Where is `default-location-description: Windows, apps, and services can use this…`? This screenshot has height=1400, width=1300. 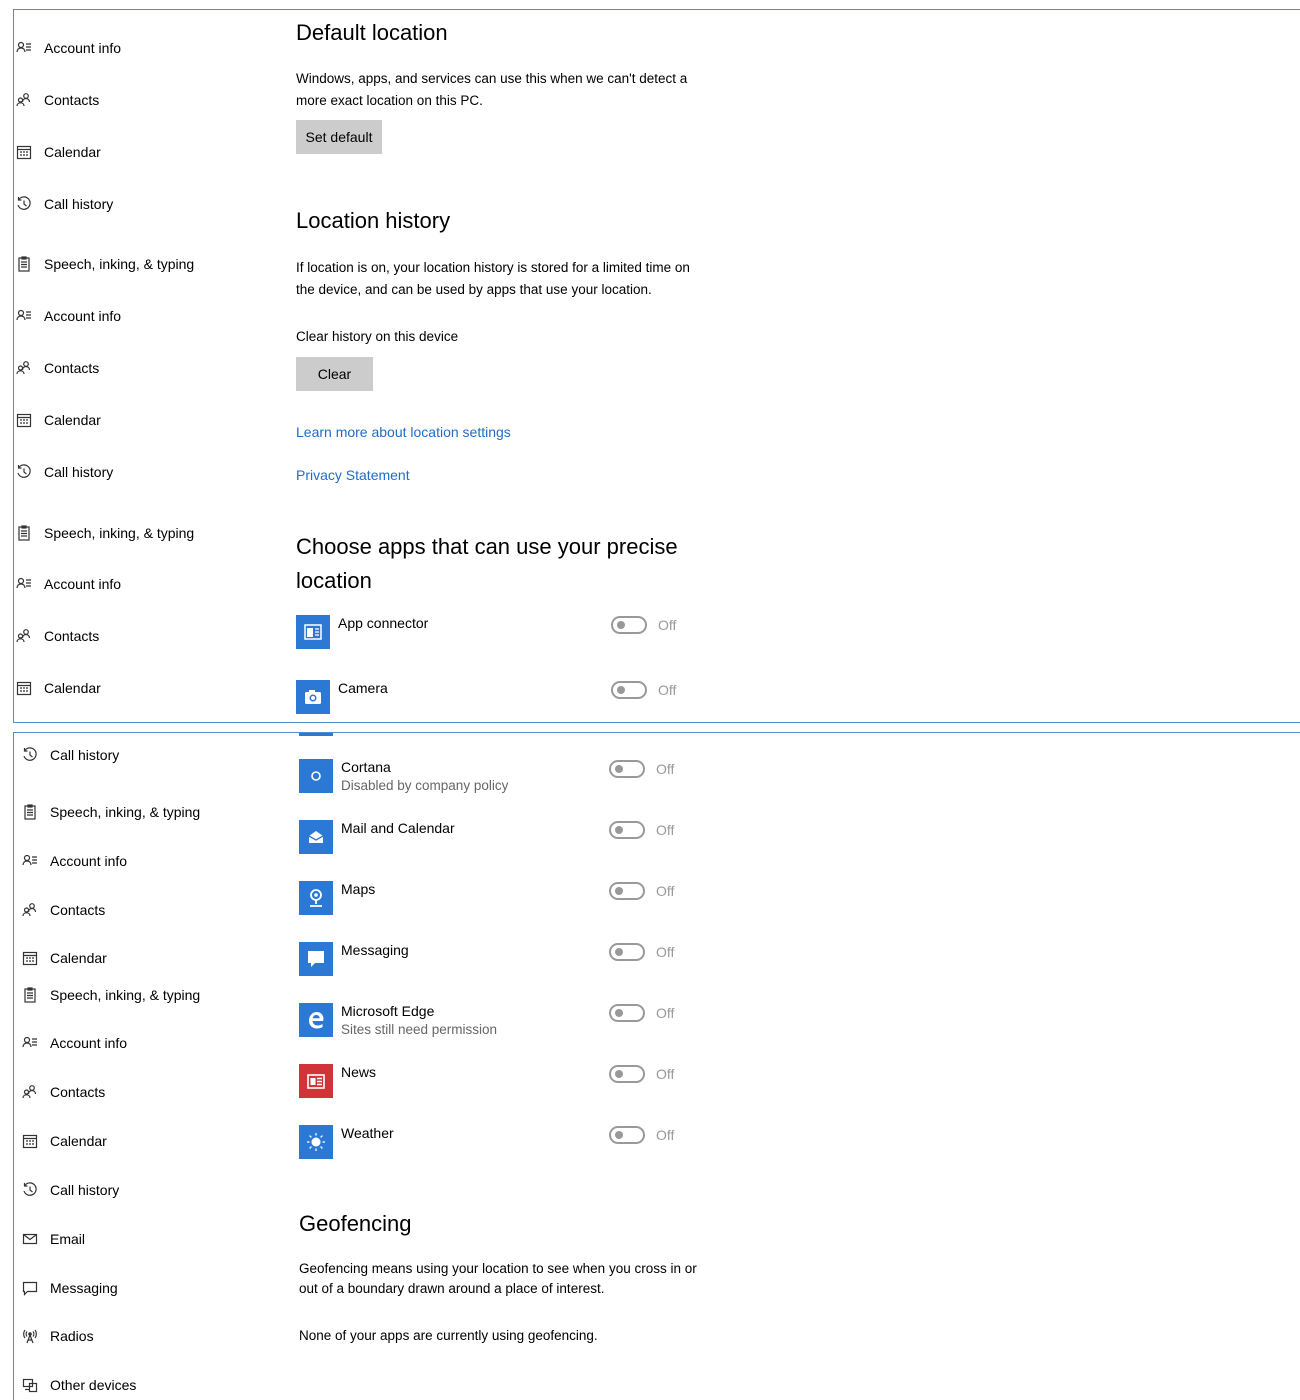 default-location-description: Windows, apps, and services can use this… is located at coordinates (492, 89).